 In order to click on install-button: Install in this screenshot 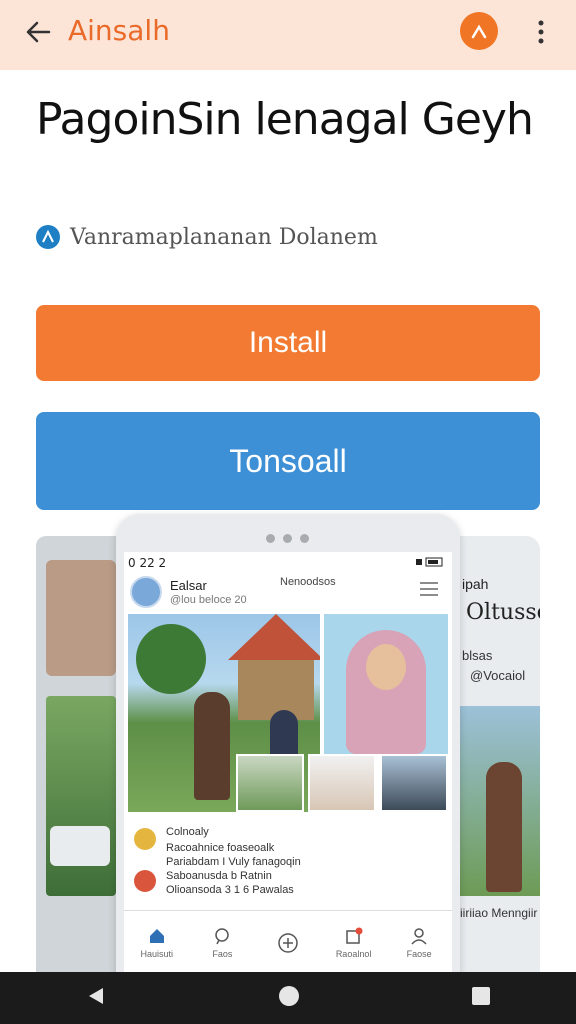, I will do `click(288, 343)`.